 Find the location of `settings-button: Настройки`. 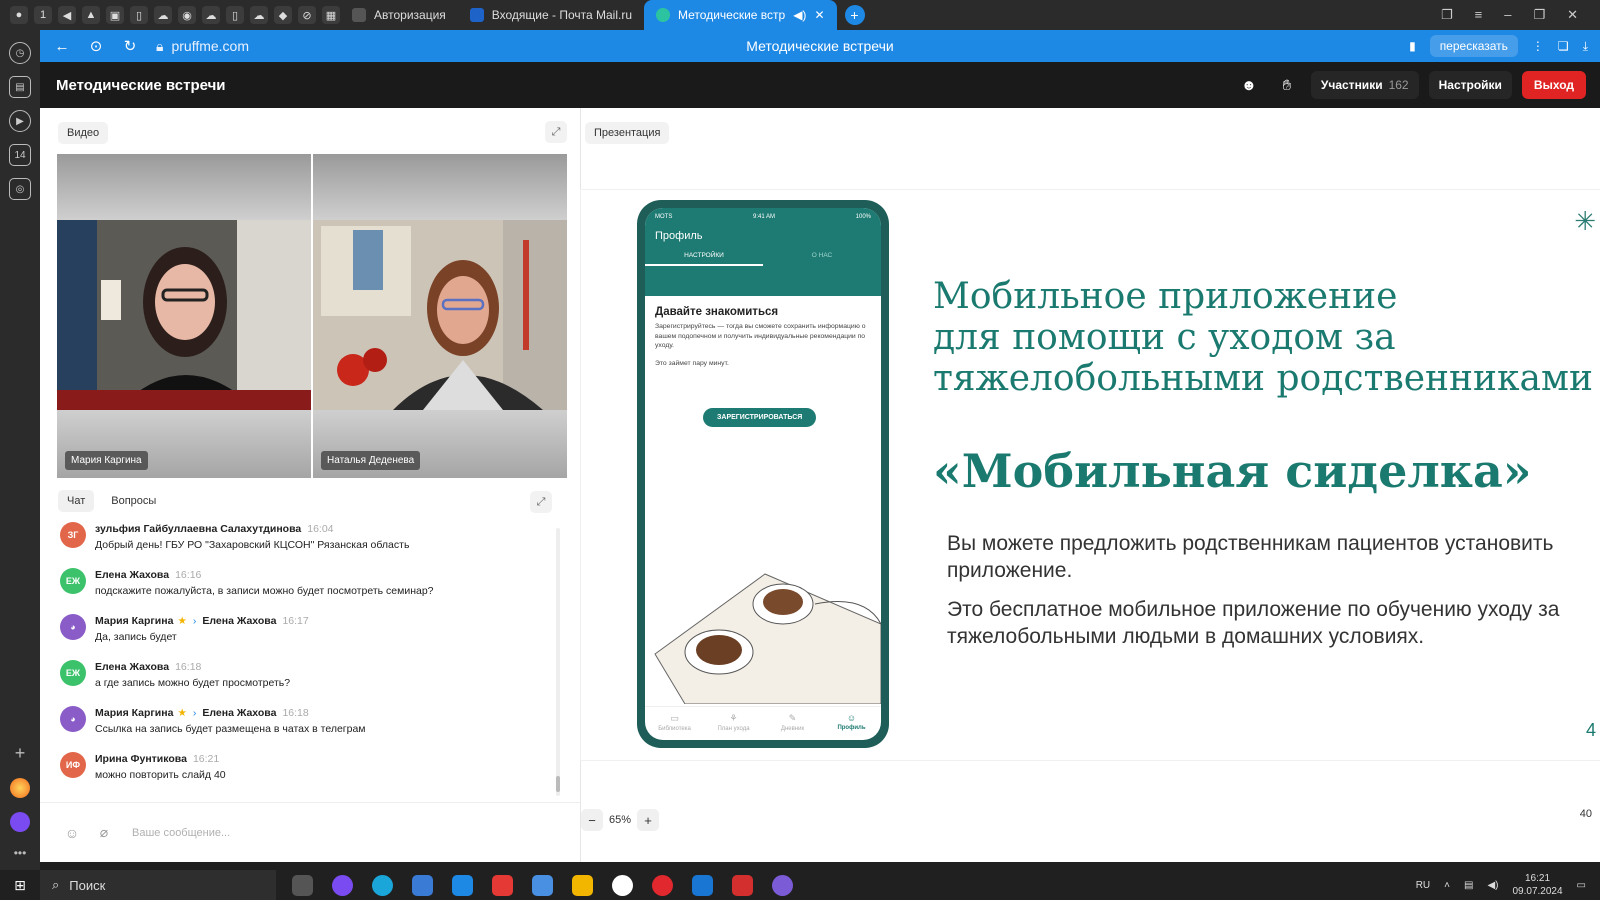

settings-button: Настройки is located at coordinates (1470, 85).